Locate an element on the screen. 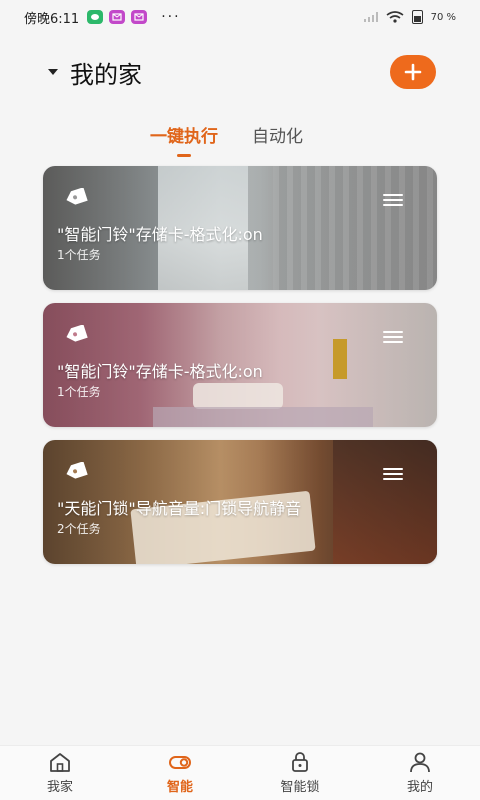  battery-level: 70 % is located at coordinates (443, 17).